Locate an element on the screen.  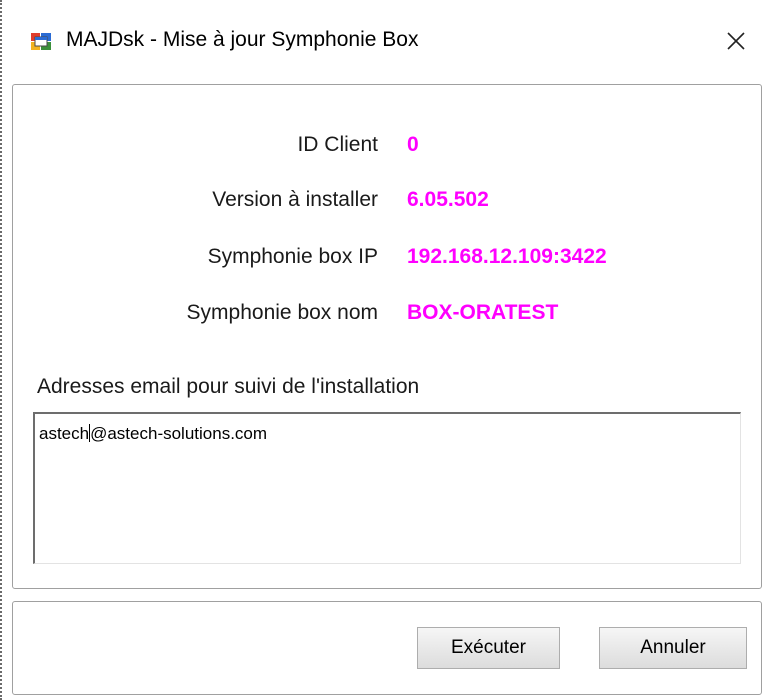
cancel-button: Annuler is located at coordinates (673, 648).